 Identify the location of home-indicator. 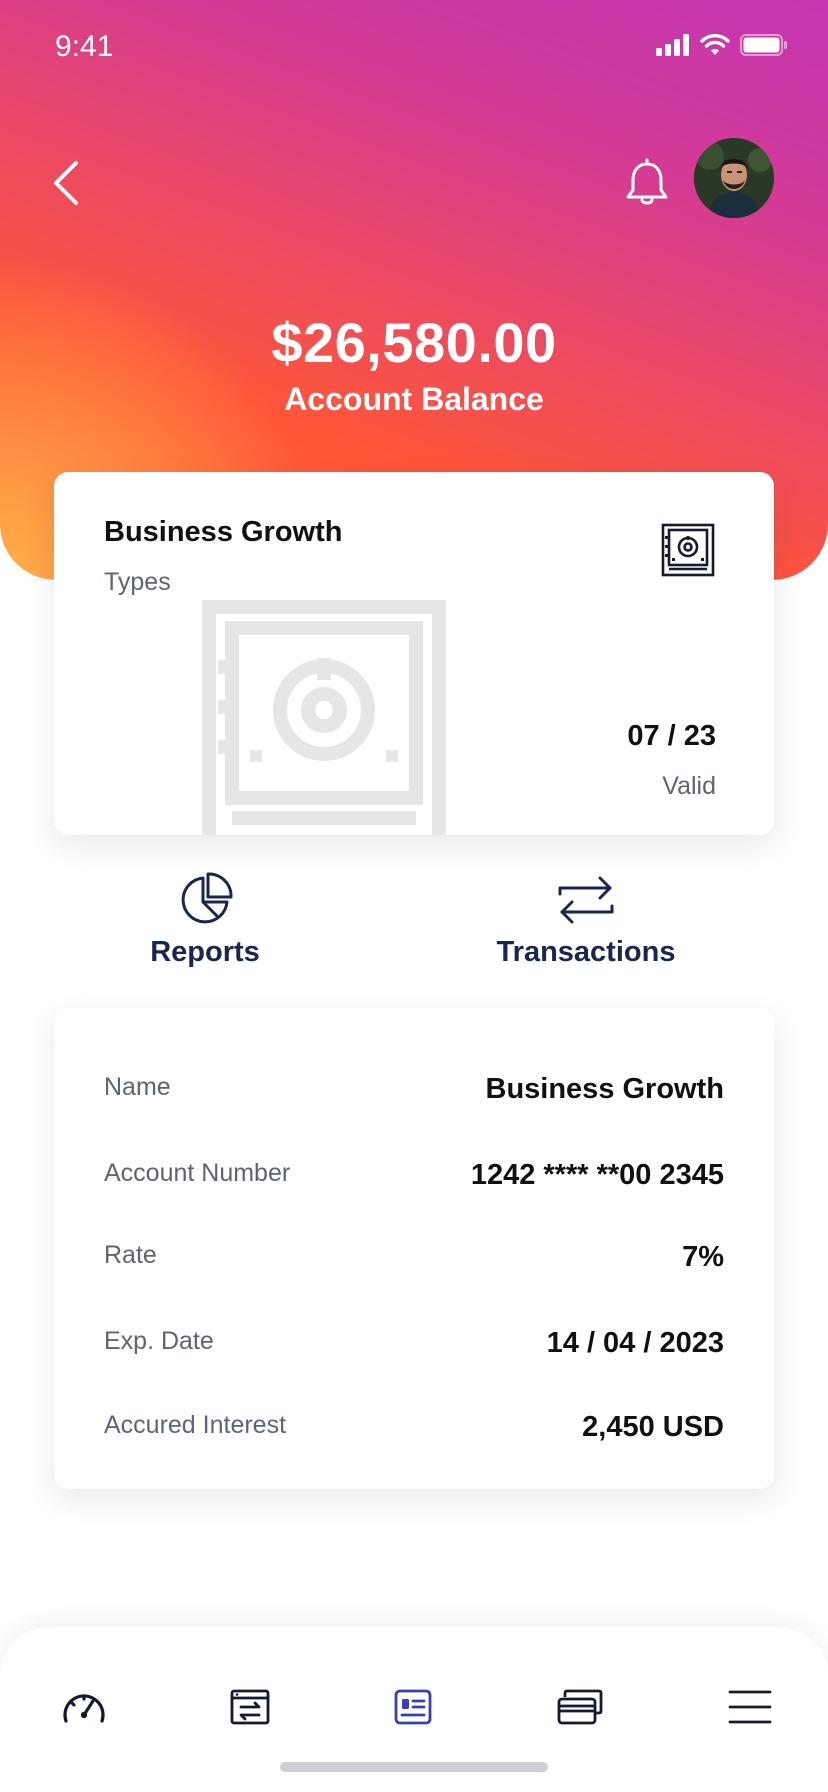
(414, 1767).